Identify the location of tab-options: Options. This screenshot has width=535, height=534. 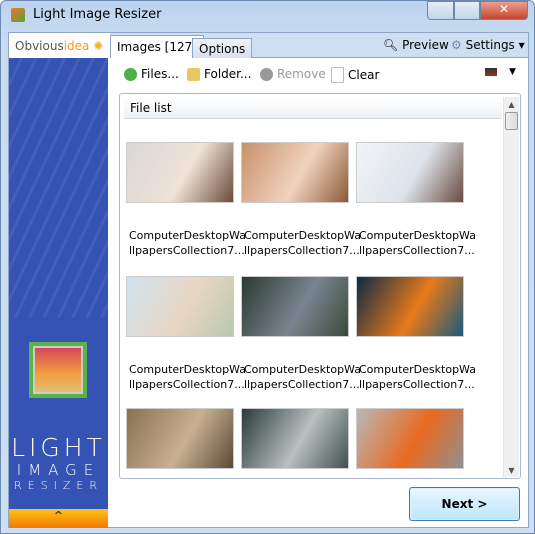
(222, 48).